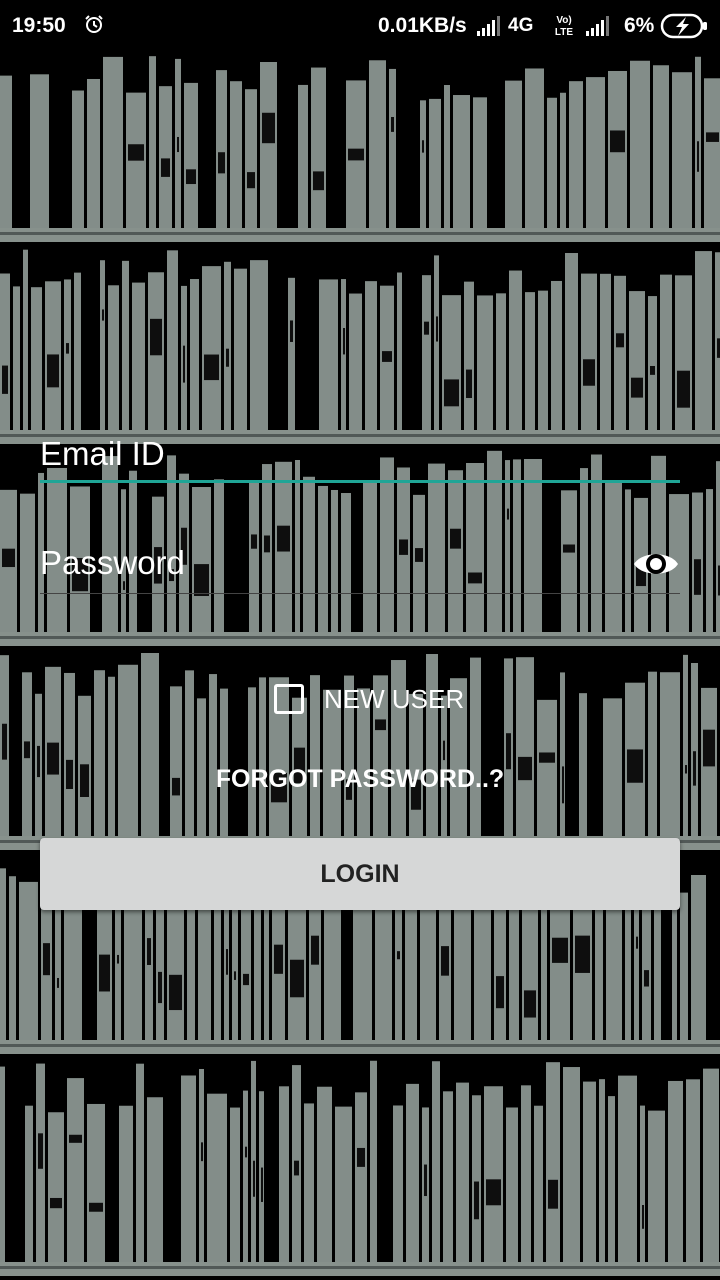 Image resolution: width=720 pixels, height=1280 pixels. Describe the element at coordinates (360, 779) in the screenshot. I see `forgot-password-link: FORGOT PASSWORD..?` at that location.